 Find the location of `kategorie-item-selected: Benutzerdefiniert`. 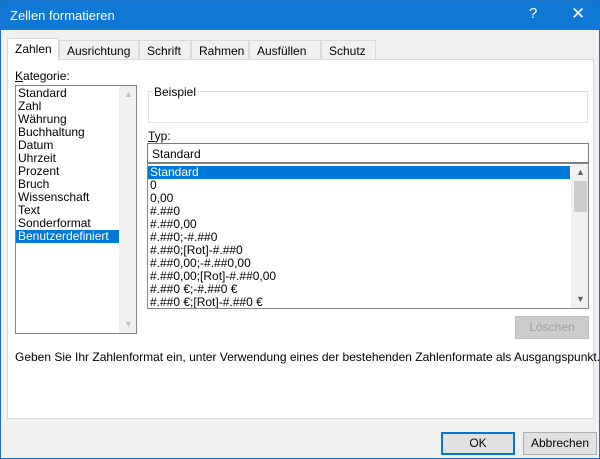

kategorie-item-selected: Benutzerdefiniert is located at coordinates (67, 236).